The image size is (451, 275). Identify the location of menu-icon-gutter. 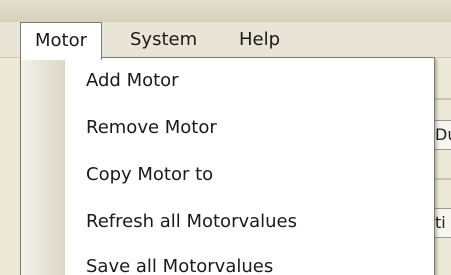
(43, 166).